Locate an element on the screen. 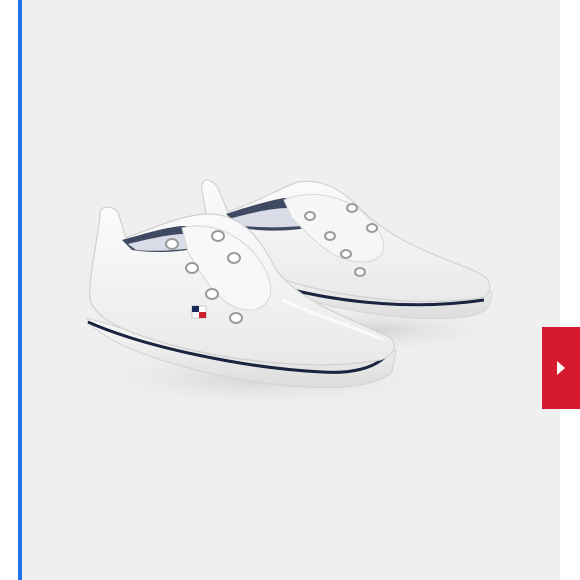  carousel-next-button is located at coordinates (561, 368).